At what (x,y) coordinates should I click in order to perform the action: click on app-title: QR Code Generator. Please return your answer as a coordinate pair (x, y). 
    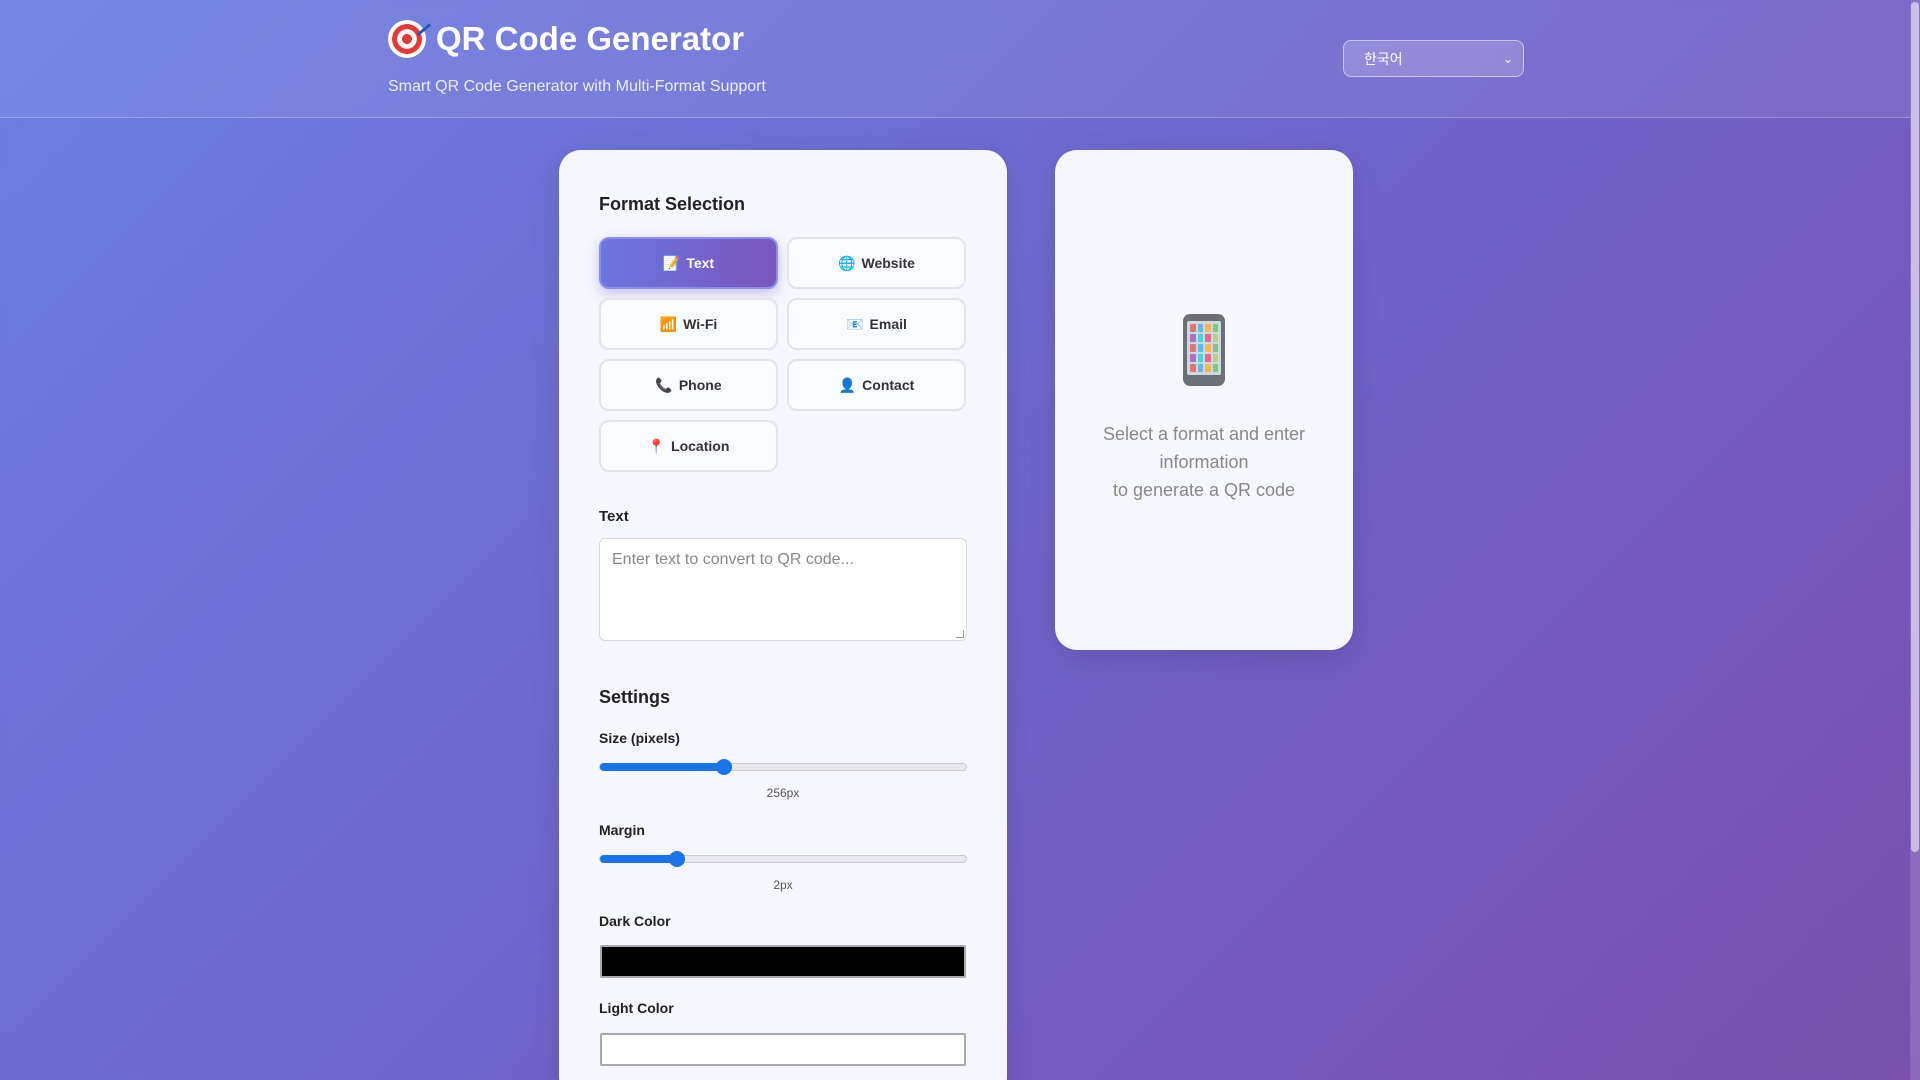
    Looking at the image, I should click on (566, 39).